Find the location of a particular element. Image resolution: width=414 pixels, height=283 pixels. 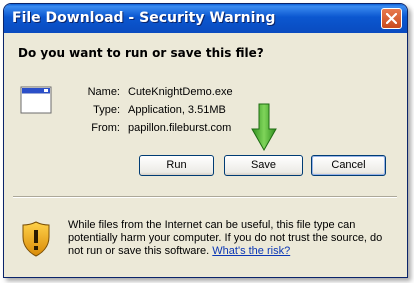

green-arrow-icon is located at coordinates (264, 127).